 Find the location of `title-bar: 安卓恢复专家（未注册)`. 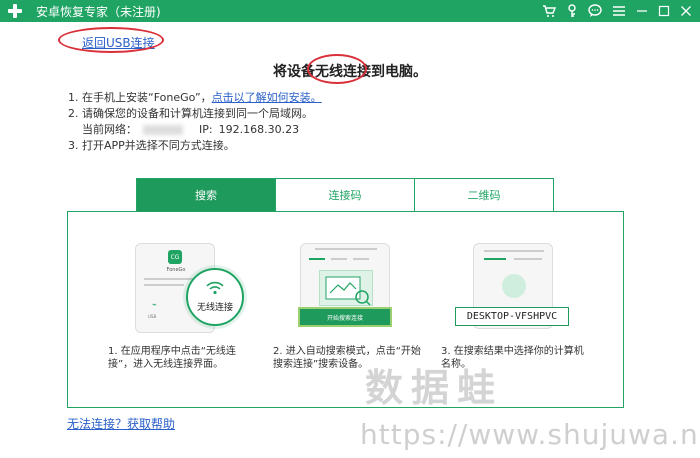

title-bar: 安卓恢复专家（未注册) is located at coordinates (350, 11).